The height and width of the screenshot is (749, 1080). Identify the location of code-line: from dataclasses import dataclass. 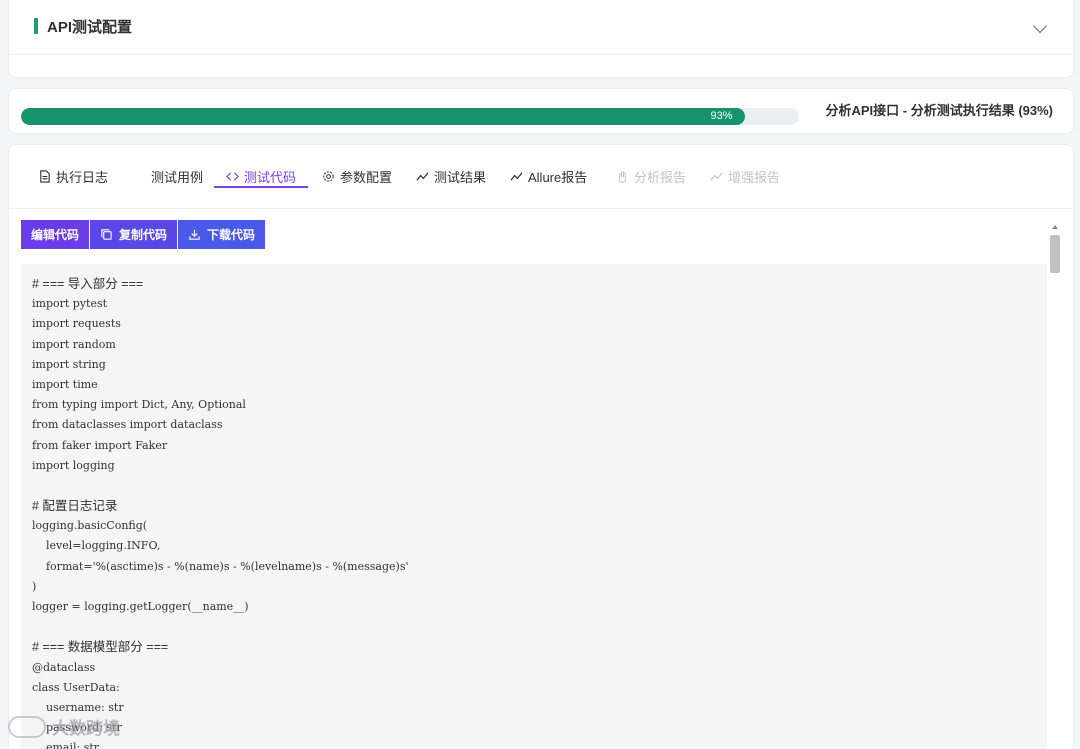
(127, 425).